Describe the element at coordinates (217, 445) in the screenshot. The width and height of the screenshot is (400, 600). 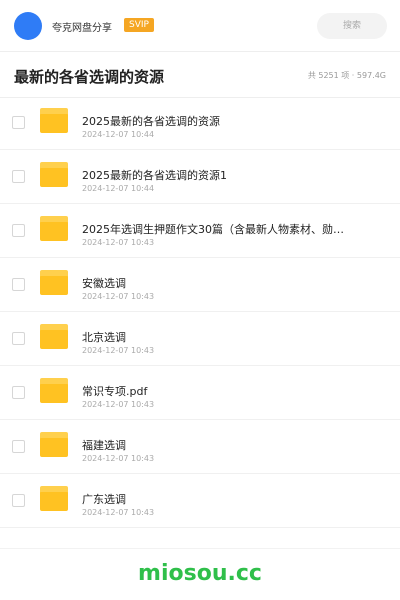
I see `file-name: 福建选调` at that location.